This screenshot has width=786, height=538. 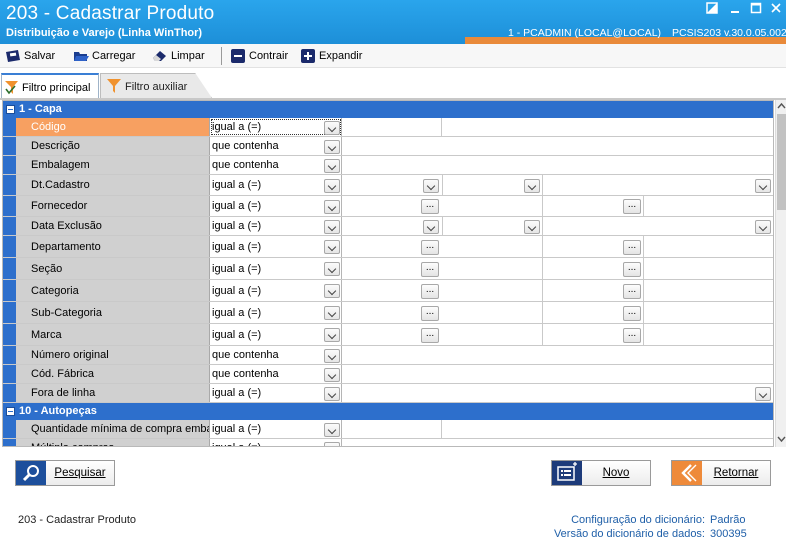 What do you see at coordinates (388, 109) in the screenshot?
I see `section-header-capa: 1 - Capa` at bounding box center [388, 109].